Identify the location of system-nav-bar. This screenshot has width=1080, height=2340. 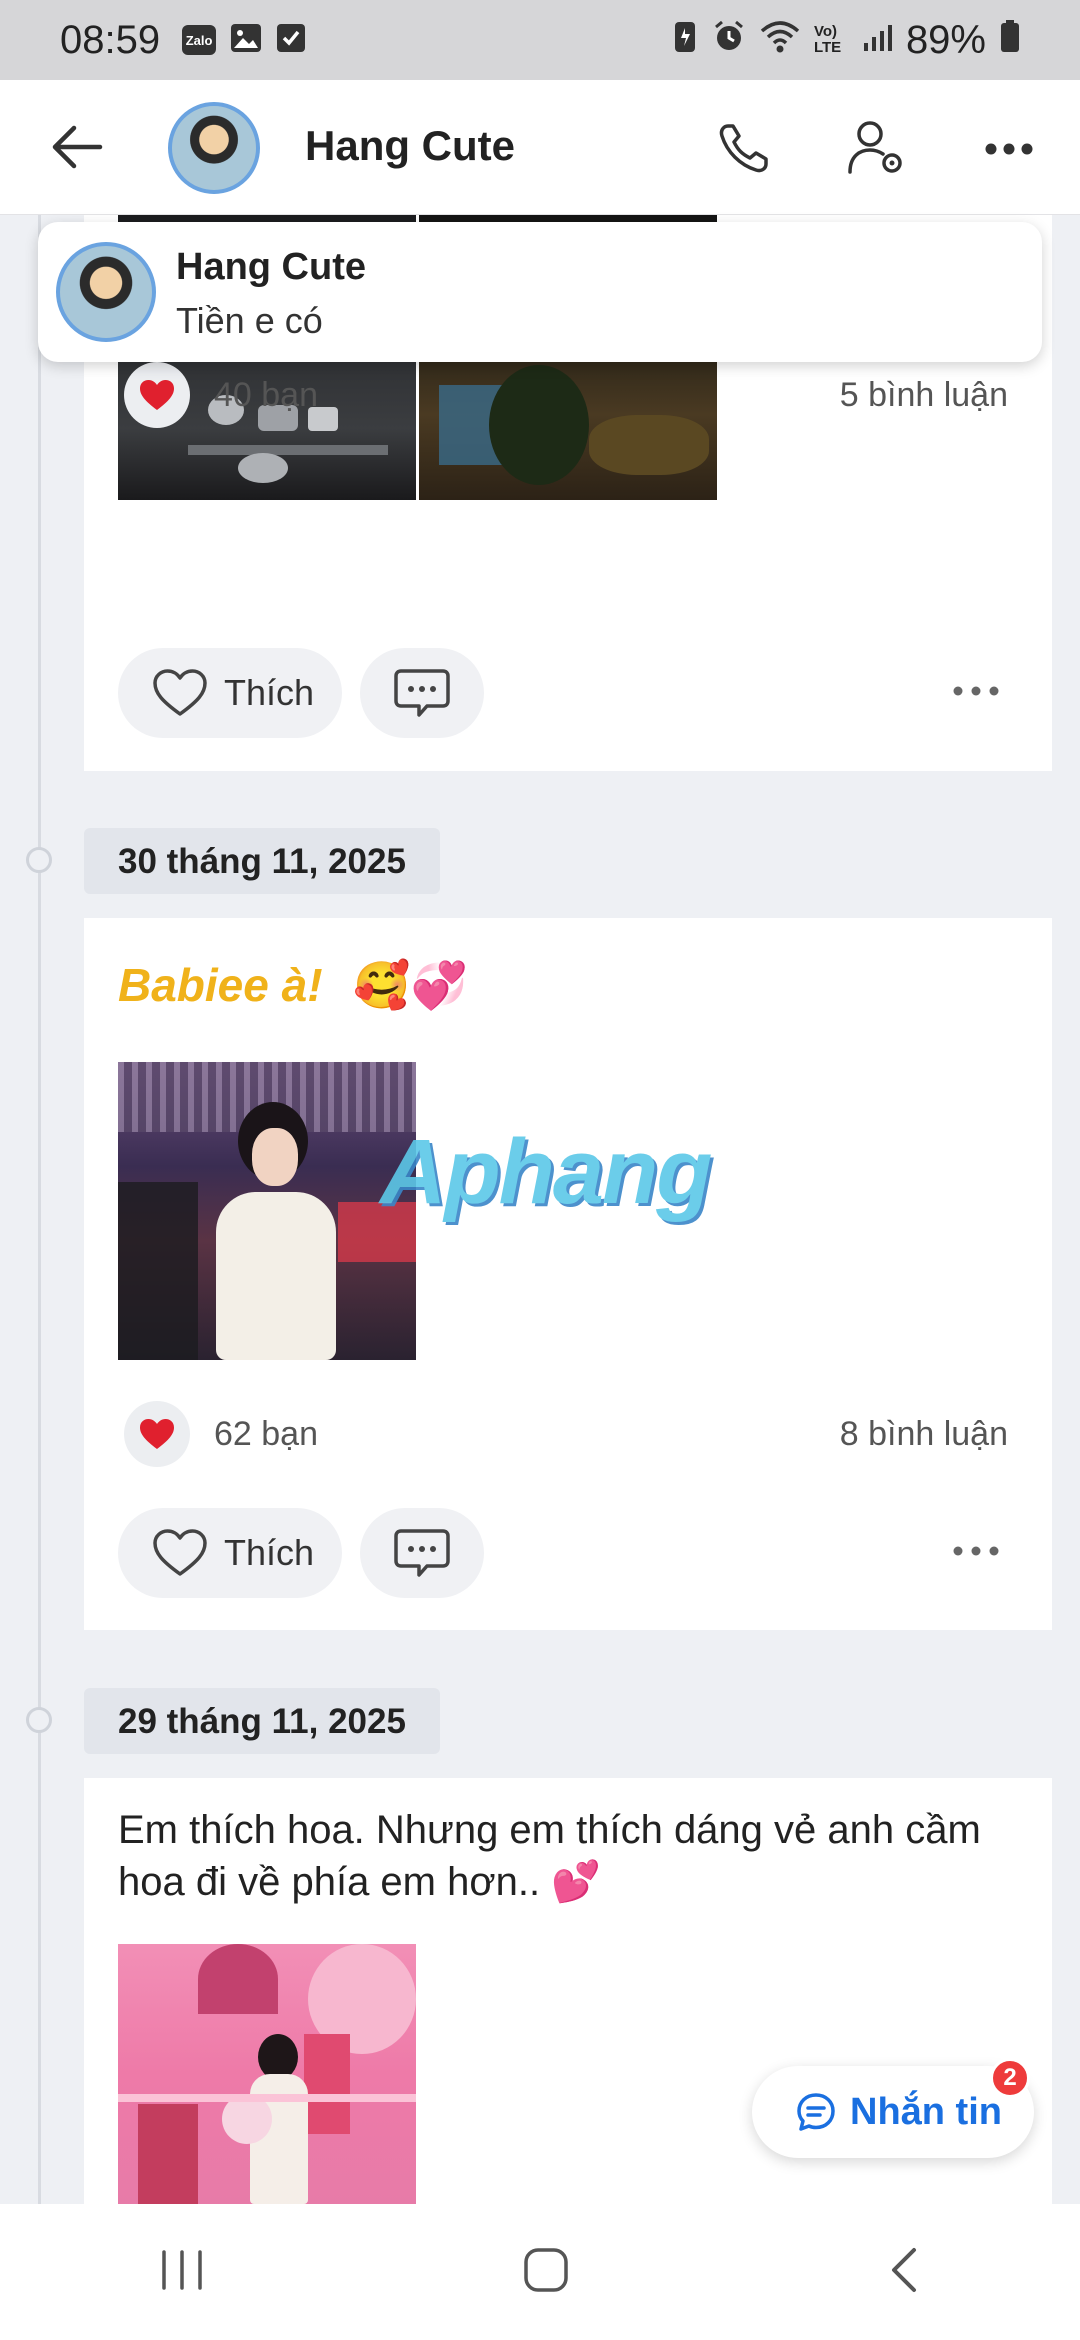
(540, 2272).